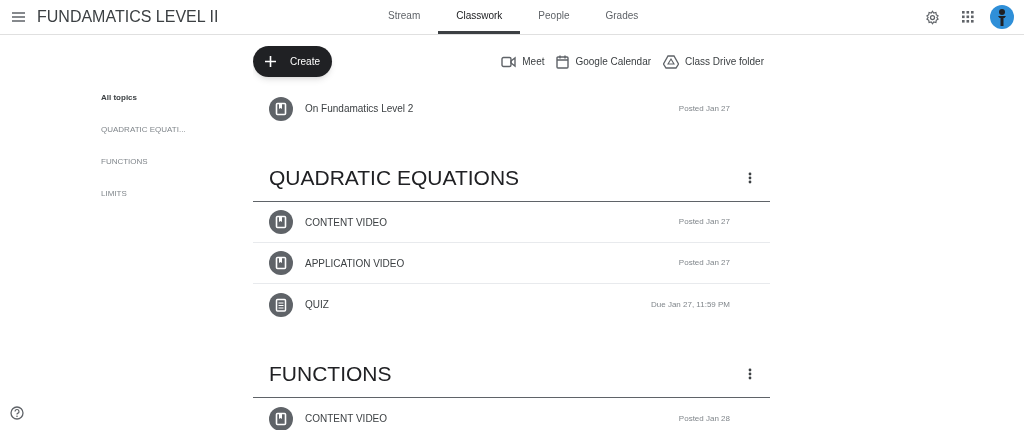  I want to click on nav-tab: Grades, so click(622, 17).